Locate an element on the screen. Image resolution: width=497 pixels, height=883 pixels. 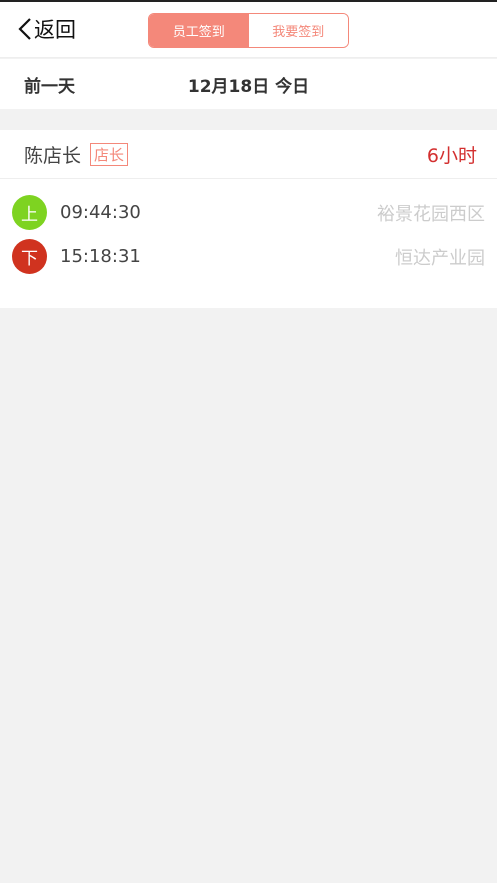
checkin-time: 09:44:30 is located at coordinates (100, 212).